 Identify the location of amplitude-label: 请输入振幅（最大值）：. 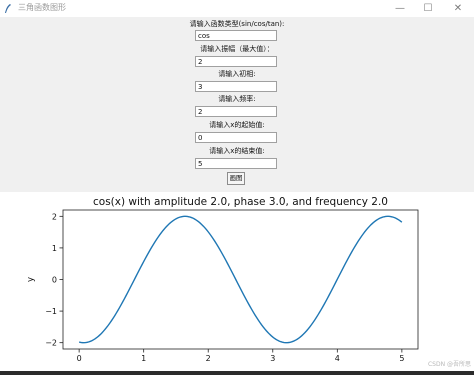
(237, 49).